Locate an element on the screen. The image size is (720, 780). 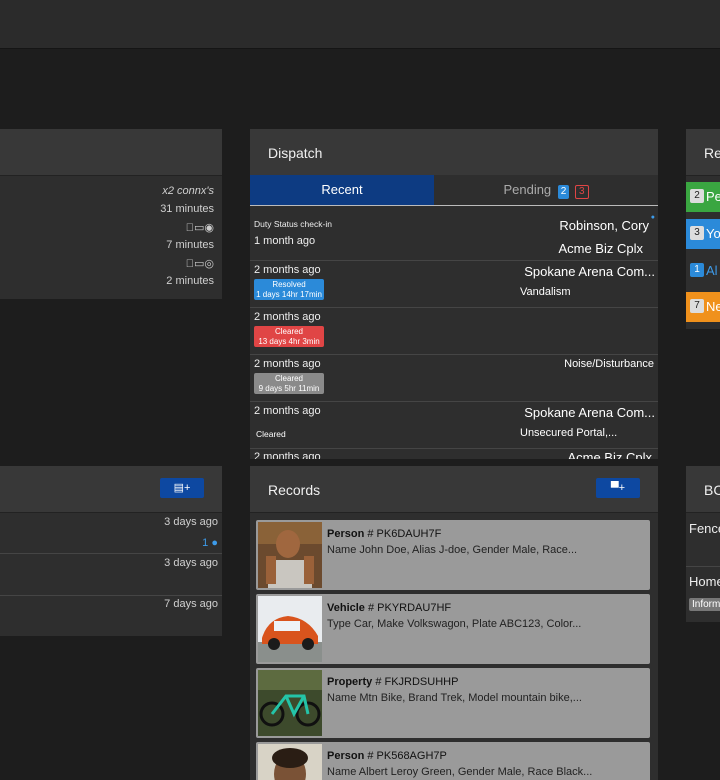
status-text-cleared: Cleared is located at coordinates (271, 434).